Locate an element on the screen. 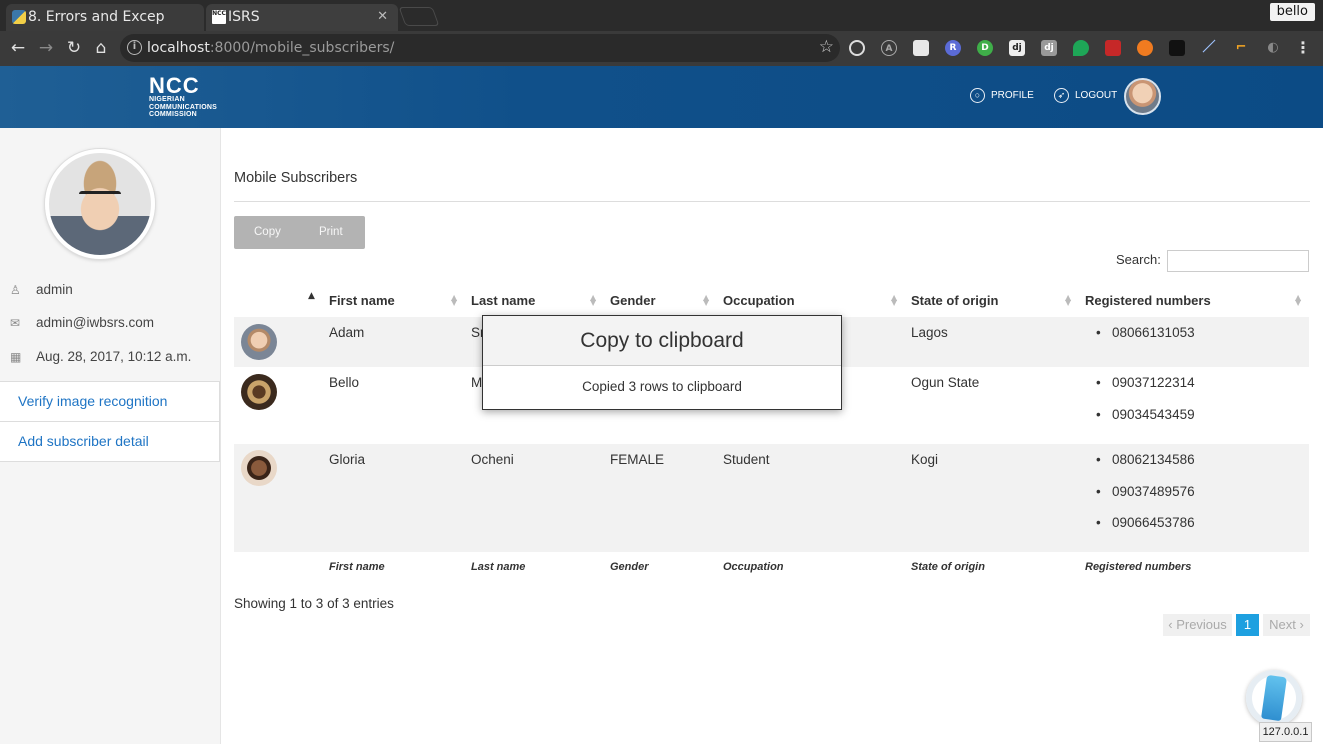  cell-number: 09037489576 is located at coordinates (1145, 491).